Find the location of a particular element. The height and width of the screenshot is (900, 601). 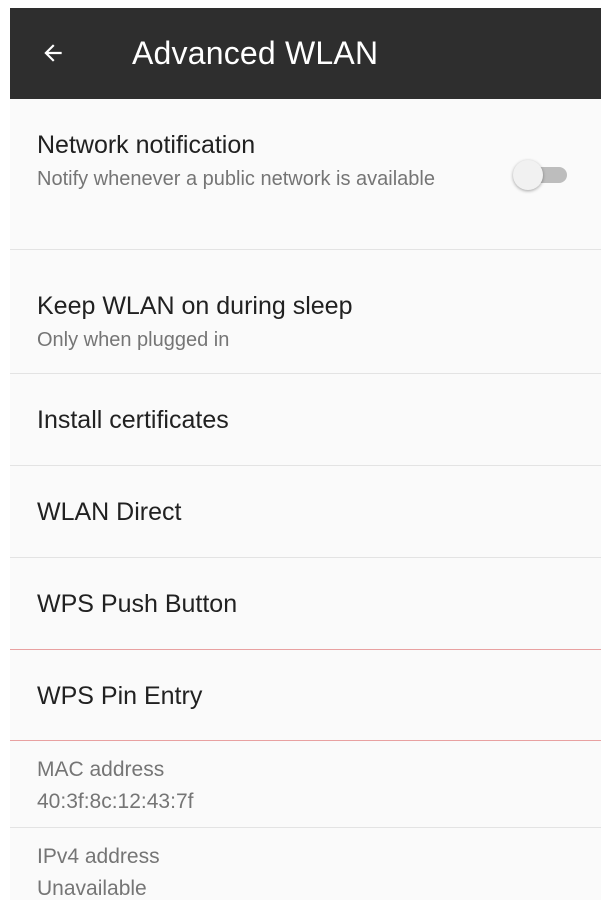

page-title: Advanced WLAN is located at coordinates (255, 53).